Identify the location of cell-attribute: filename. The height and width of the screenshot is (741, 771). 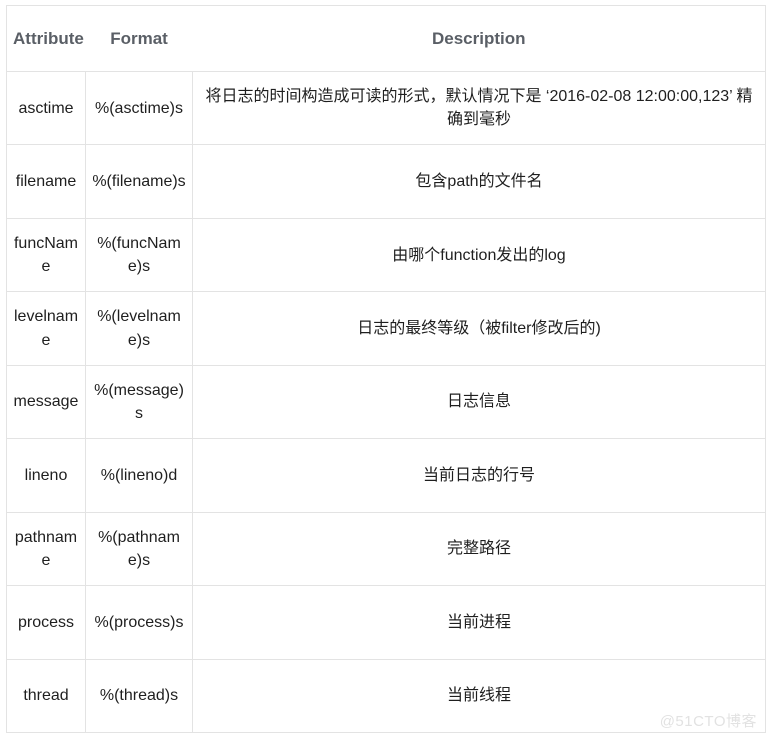
(46, 181).